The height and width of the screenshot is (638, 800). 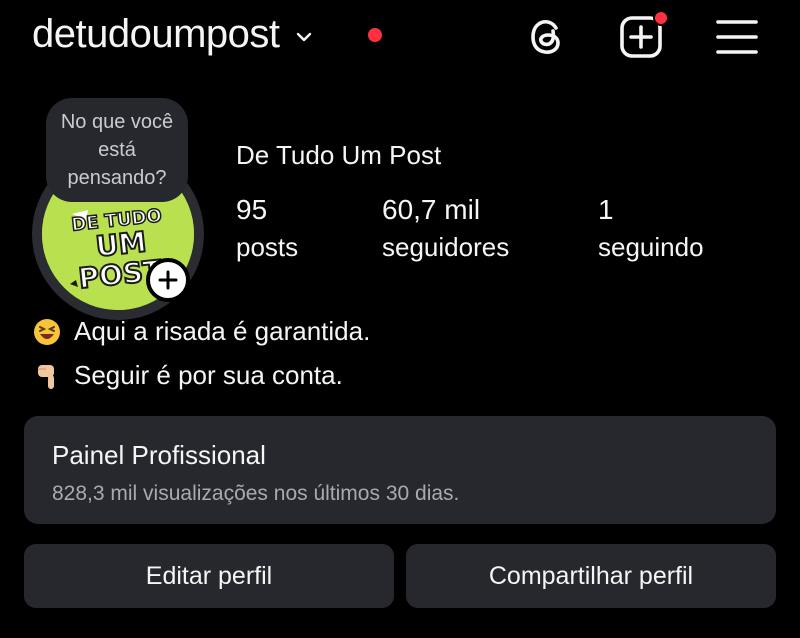 I want to click on add-story-button, so click(x=168, y=280).